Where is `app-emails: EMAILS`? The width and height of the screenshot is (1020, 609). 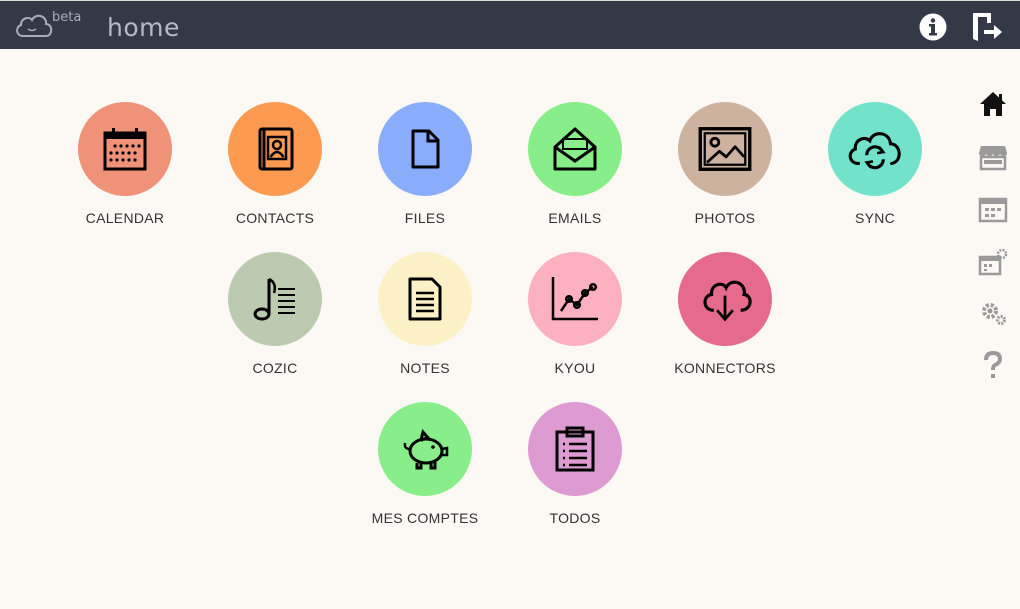
app-emails: EMAILS is located at coordinates (575, 172).